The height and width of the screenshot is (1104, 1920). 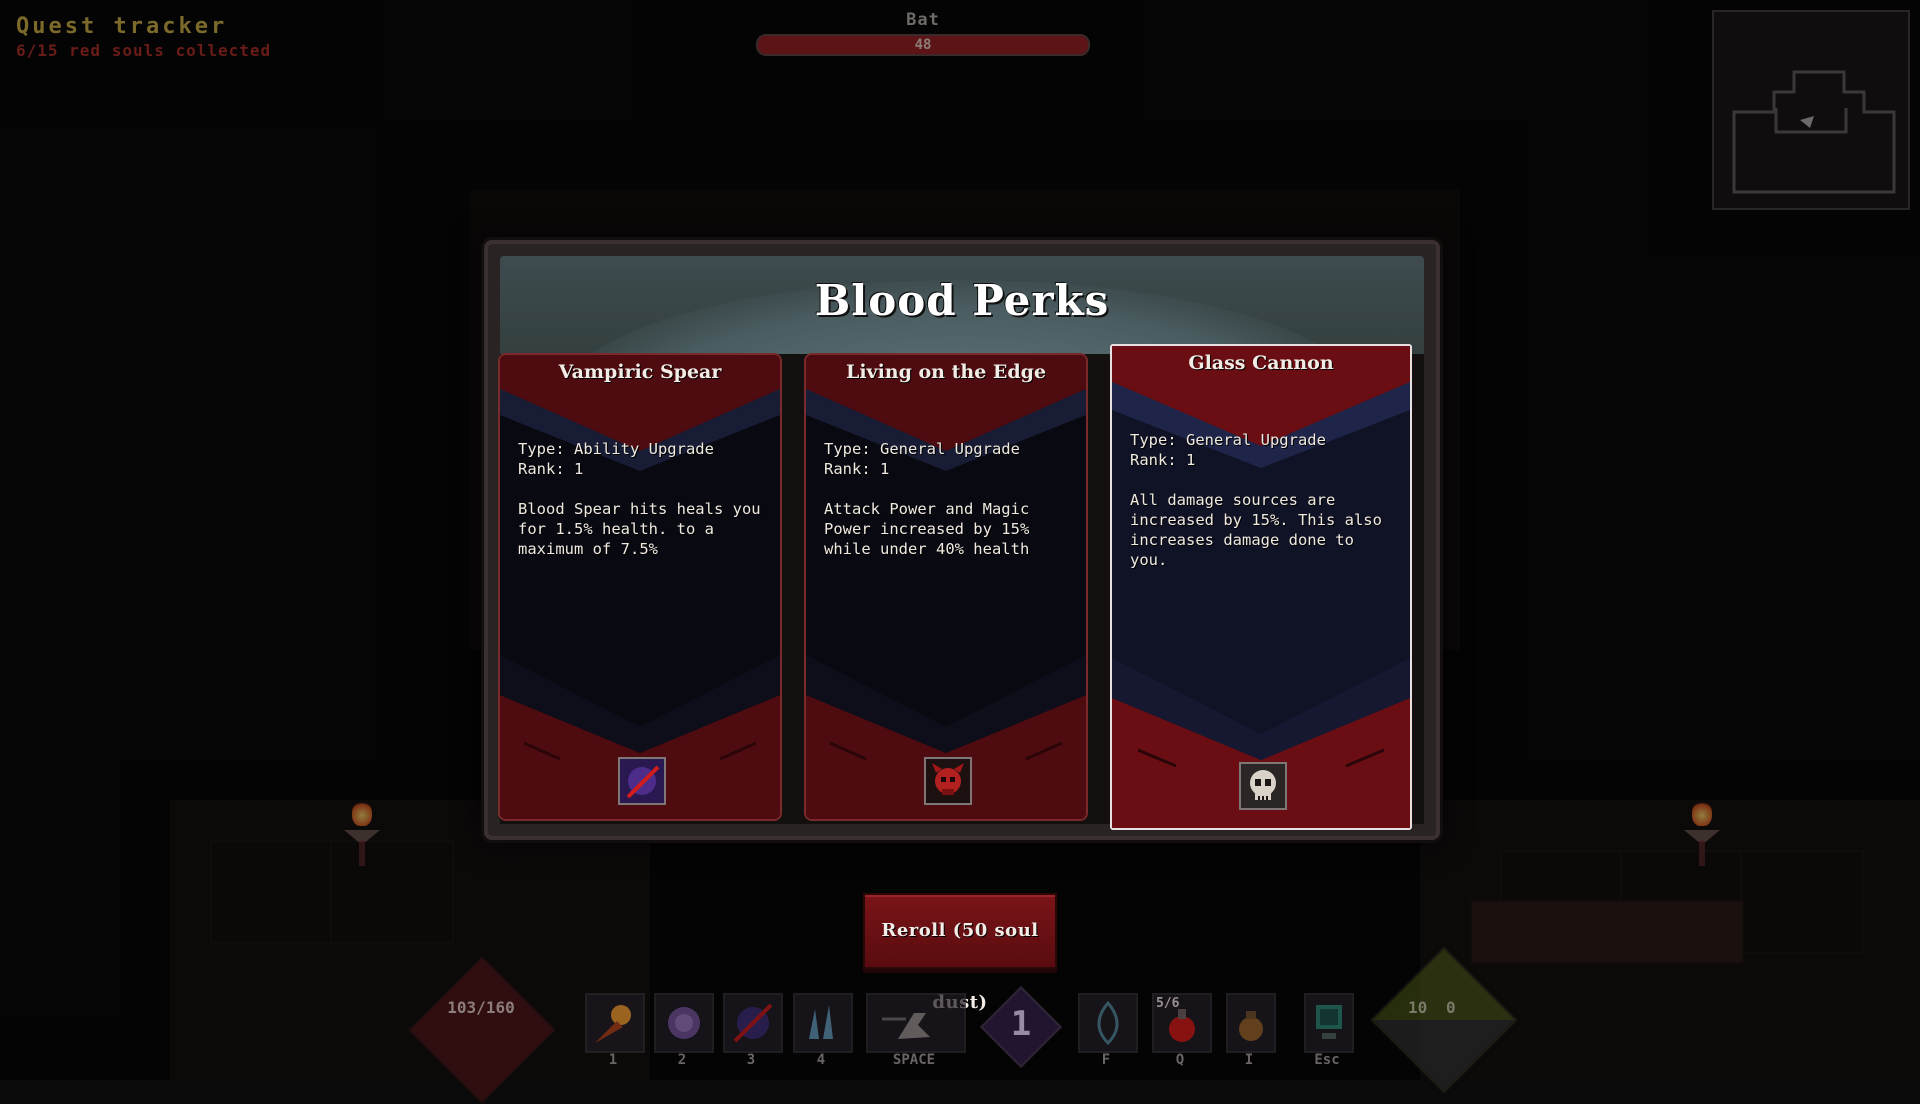 I want to click on currency-left-value: 10, so click(x=1418, y=1007).